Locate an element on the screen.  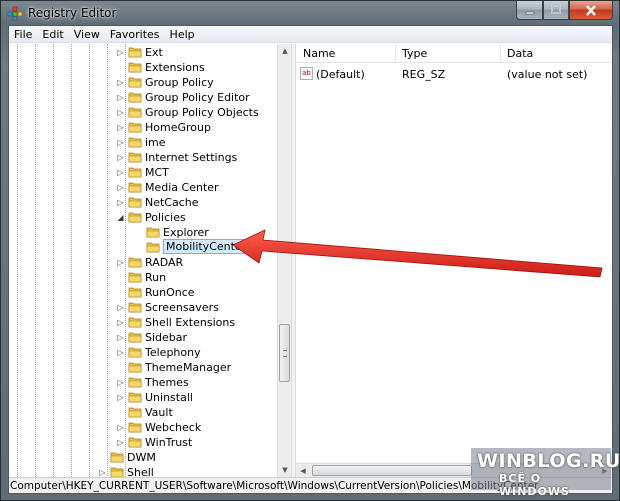
tree-node-label: Themes is located at coordinates (167, 382).